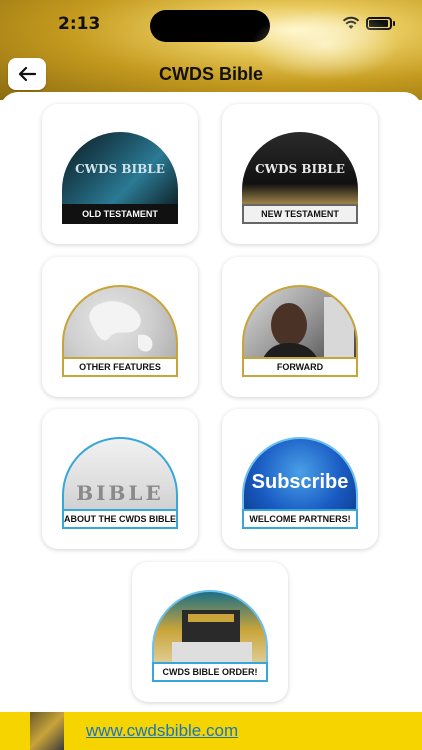 The height and width of the screenshot is (750, 422). Describe the element at coordinates (300, 327) in the screenshot. I see `forward-card: FORWARD` at that location.